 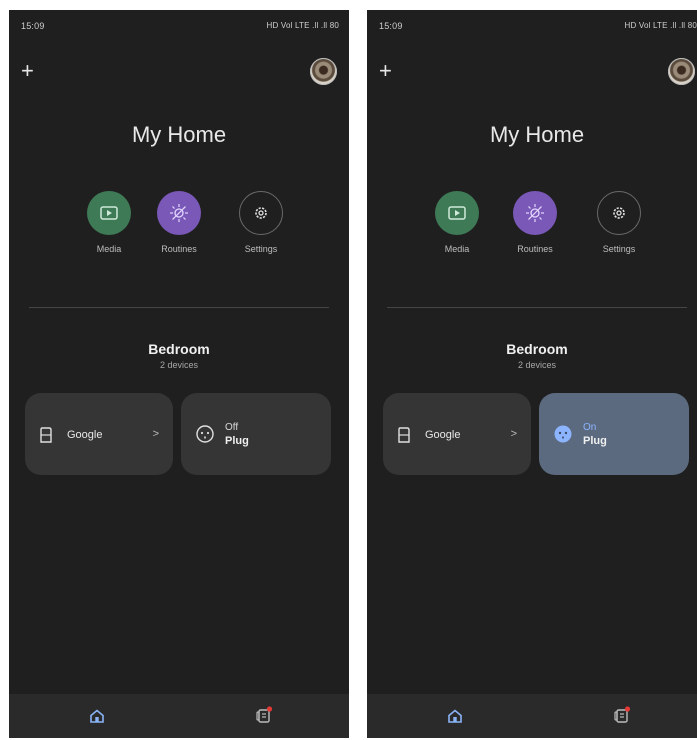 What do you see at coordinates (590, 427) in the screenshot?
I see `plug-state: On` at bounding box center [590, 427].